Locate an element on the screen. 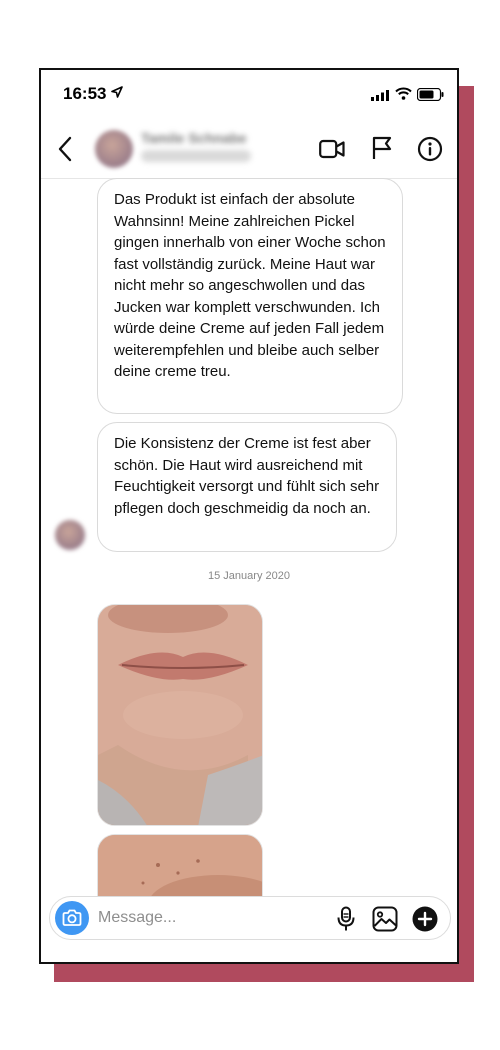 The height and width of the screenshot is (1050, 500). microphone-icon is located at coordinates (346, 919).